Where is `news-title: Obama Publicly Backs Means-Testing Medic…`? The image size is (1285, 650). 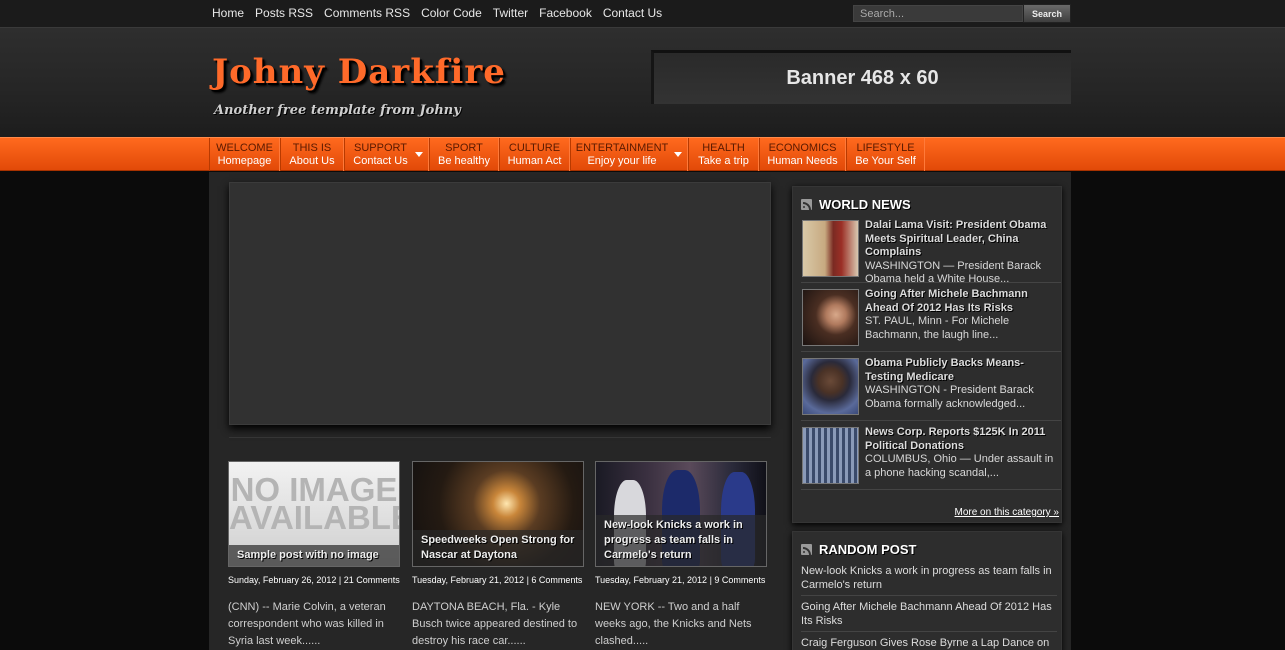 news-title: Obama Publicly Backs Means-Testing Medic… is located at coordinates (963, 370).